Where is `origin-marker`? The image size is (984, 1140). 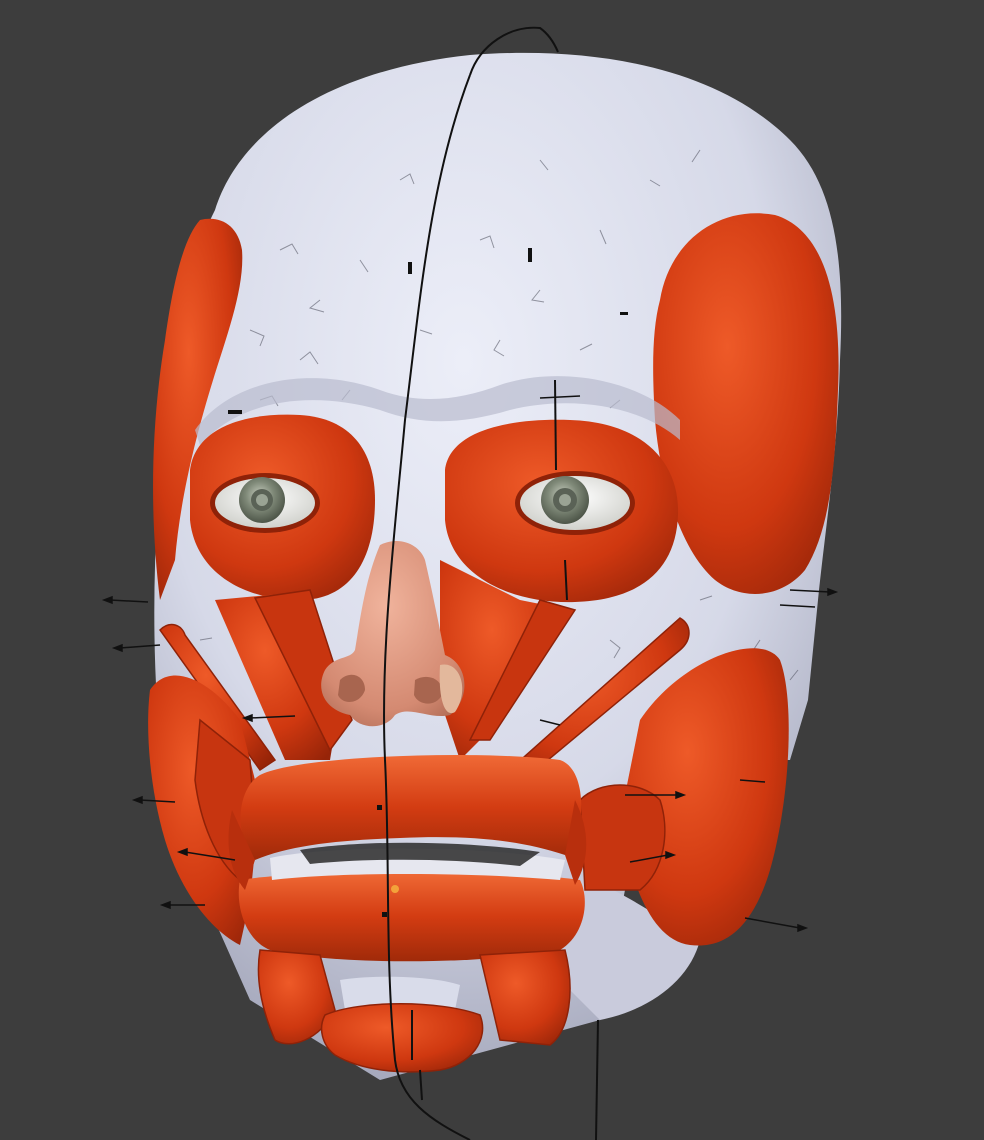
origin-marker is located at coordinates (395, 889).